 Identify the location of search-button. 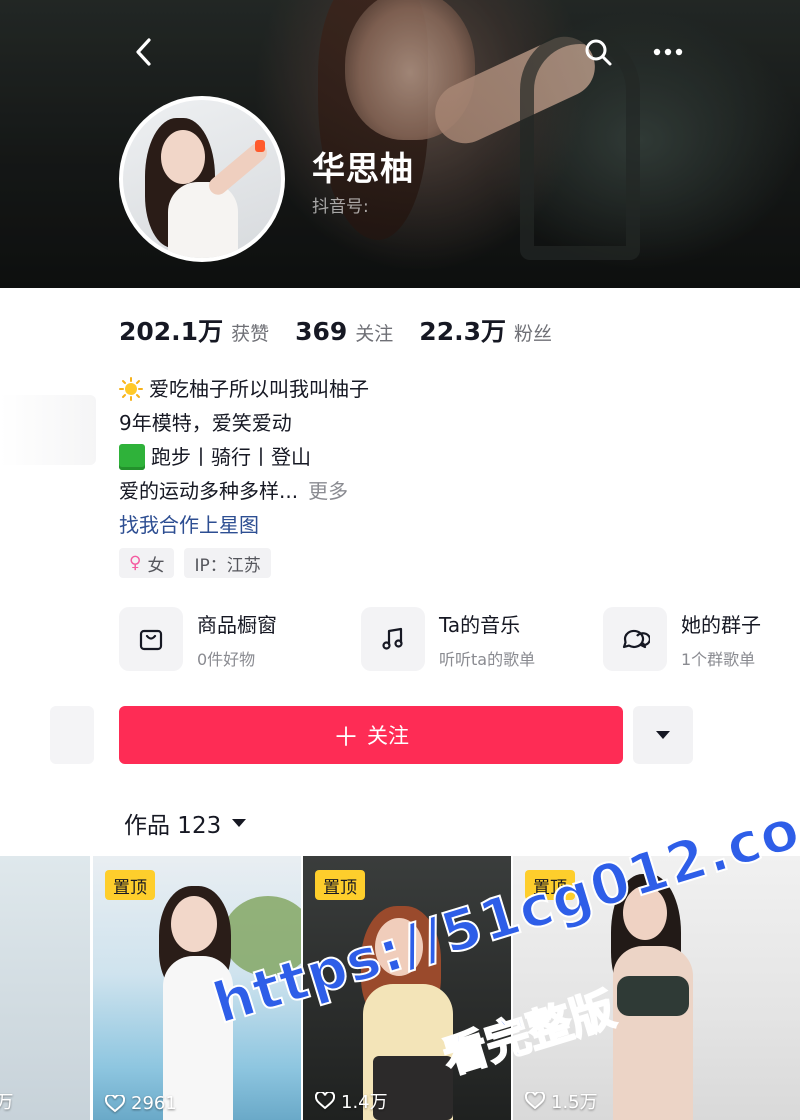
(598, 52).